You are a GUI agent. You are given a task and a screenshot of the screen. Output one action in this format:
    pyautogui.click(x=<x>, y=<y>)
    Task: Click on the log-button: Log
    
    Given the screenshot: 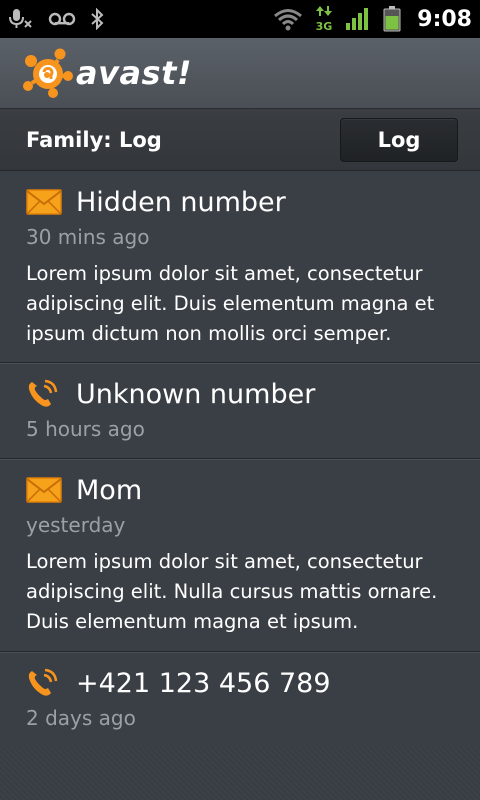 What is the action you would take?
    pyautogui.click(x=399, y=139)
    